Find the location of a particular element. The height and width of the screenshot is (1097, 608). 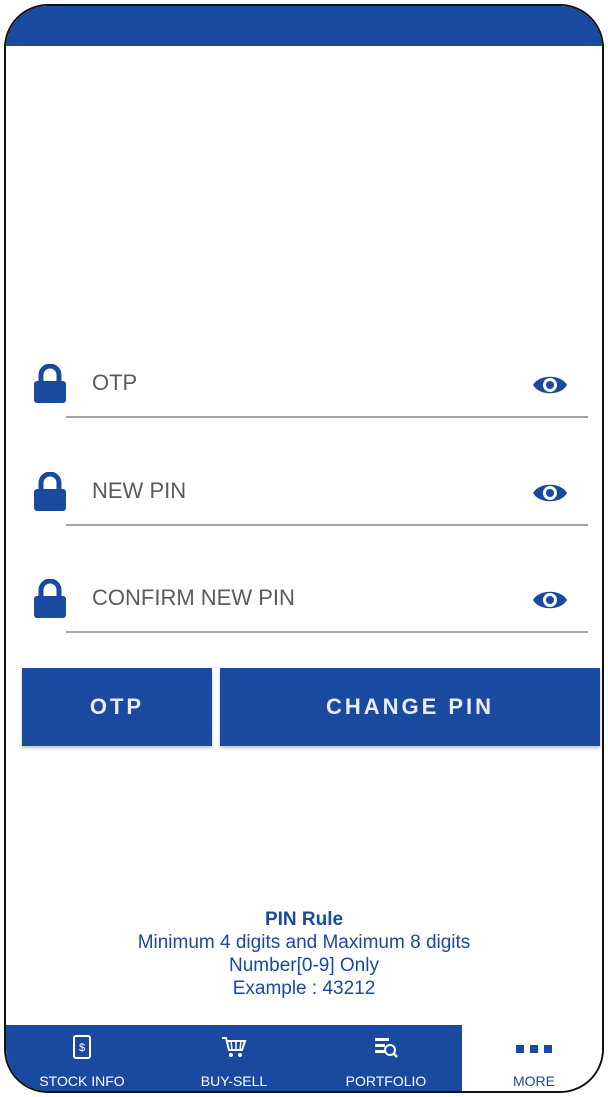

otp-button: OTP is located at coordinates (117, 707).